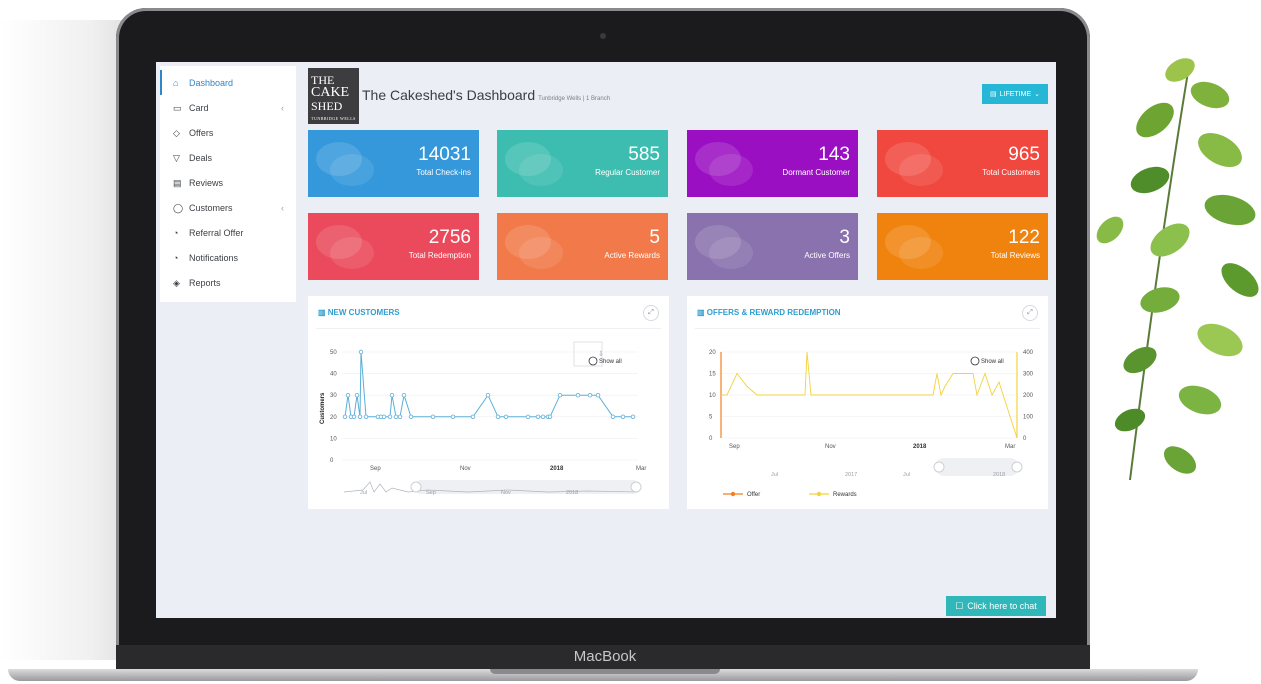 This screenshot has width=1261, height=684. I want to click on cakeshed-logo: THE CAKE SHED TUNBRIDGE WELLS, so click(333, 96).